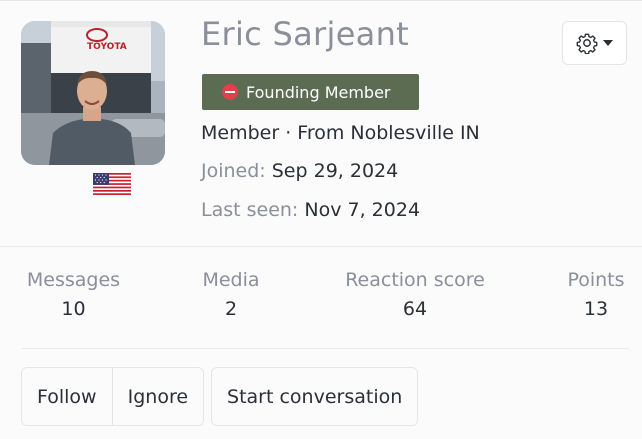 This screenshot has height=439, width=642. I want to click on start-conversation-button: Start conversation, so click(315, 396).